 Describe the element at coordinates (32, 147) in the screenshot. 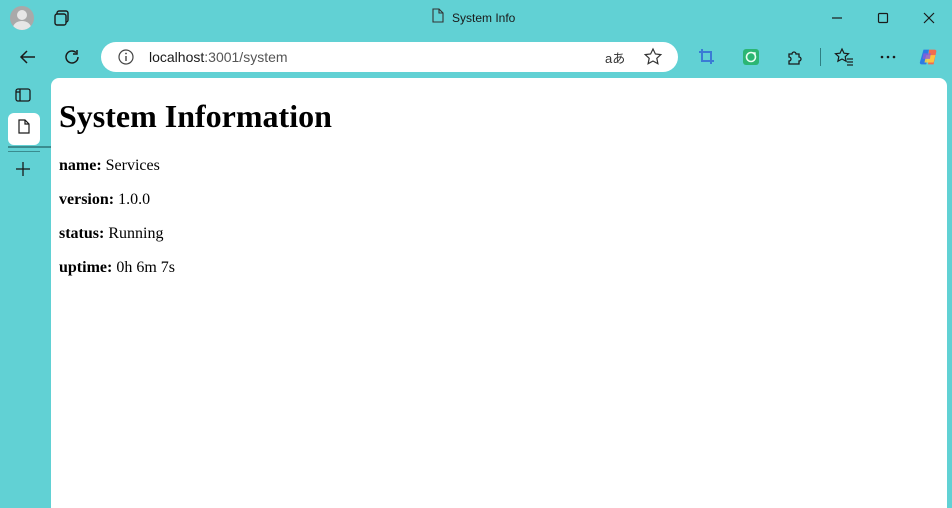

I see `active-tab-indicator` at that location.